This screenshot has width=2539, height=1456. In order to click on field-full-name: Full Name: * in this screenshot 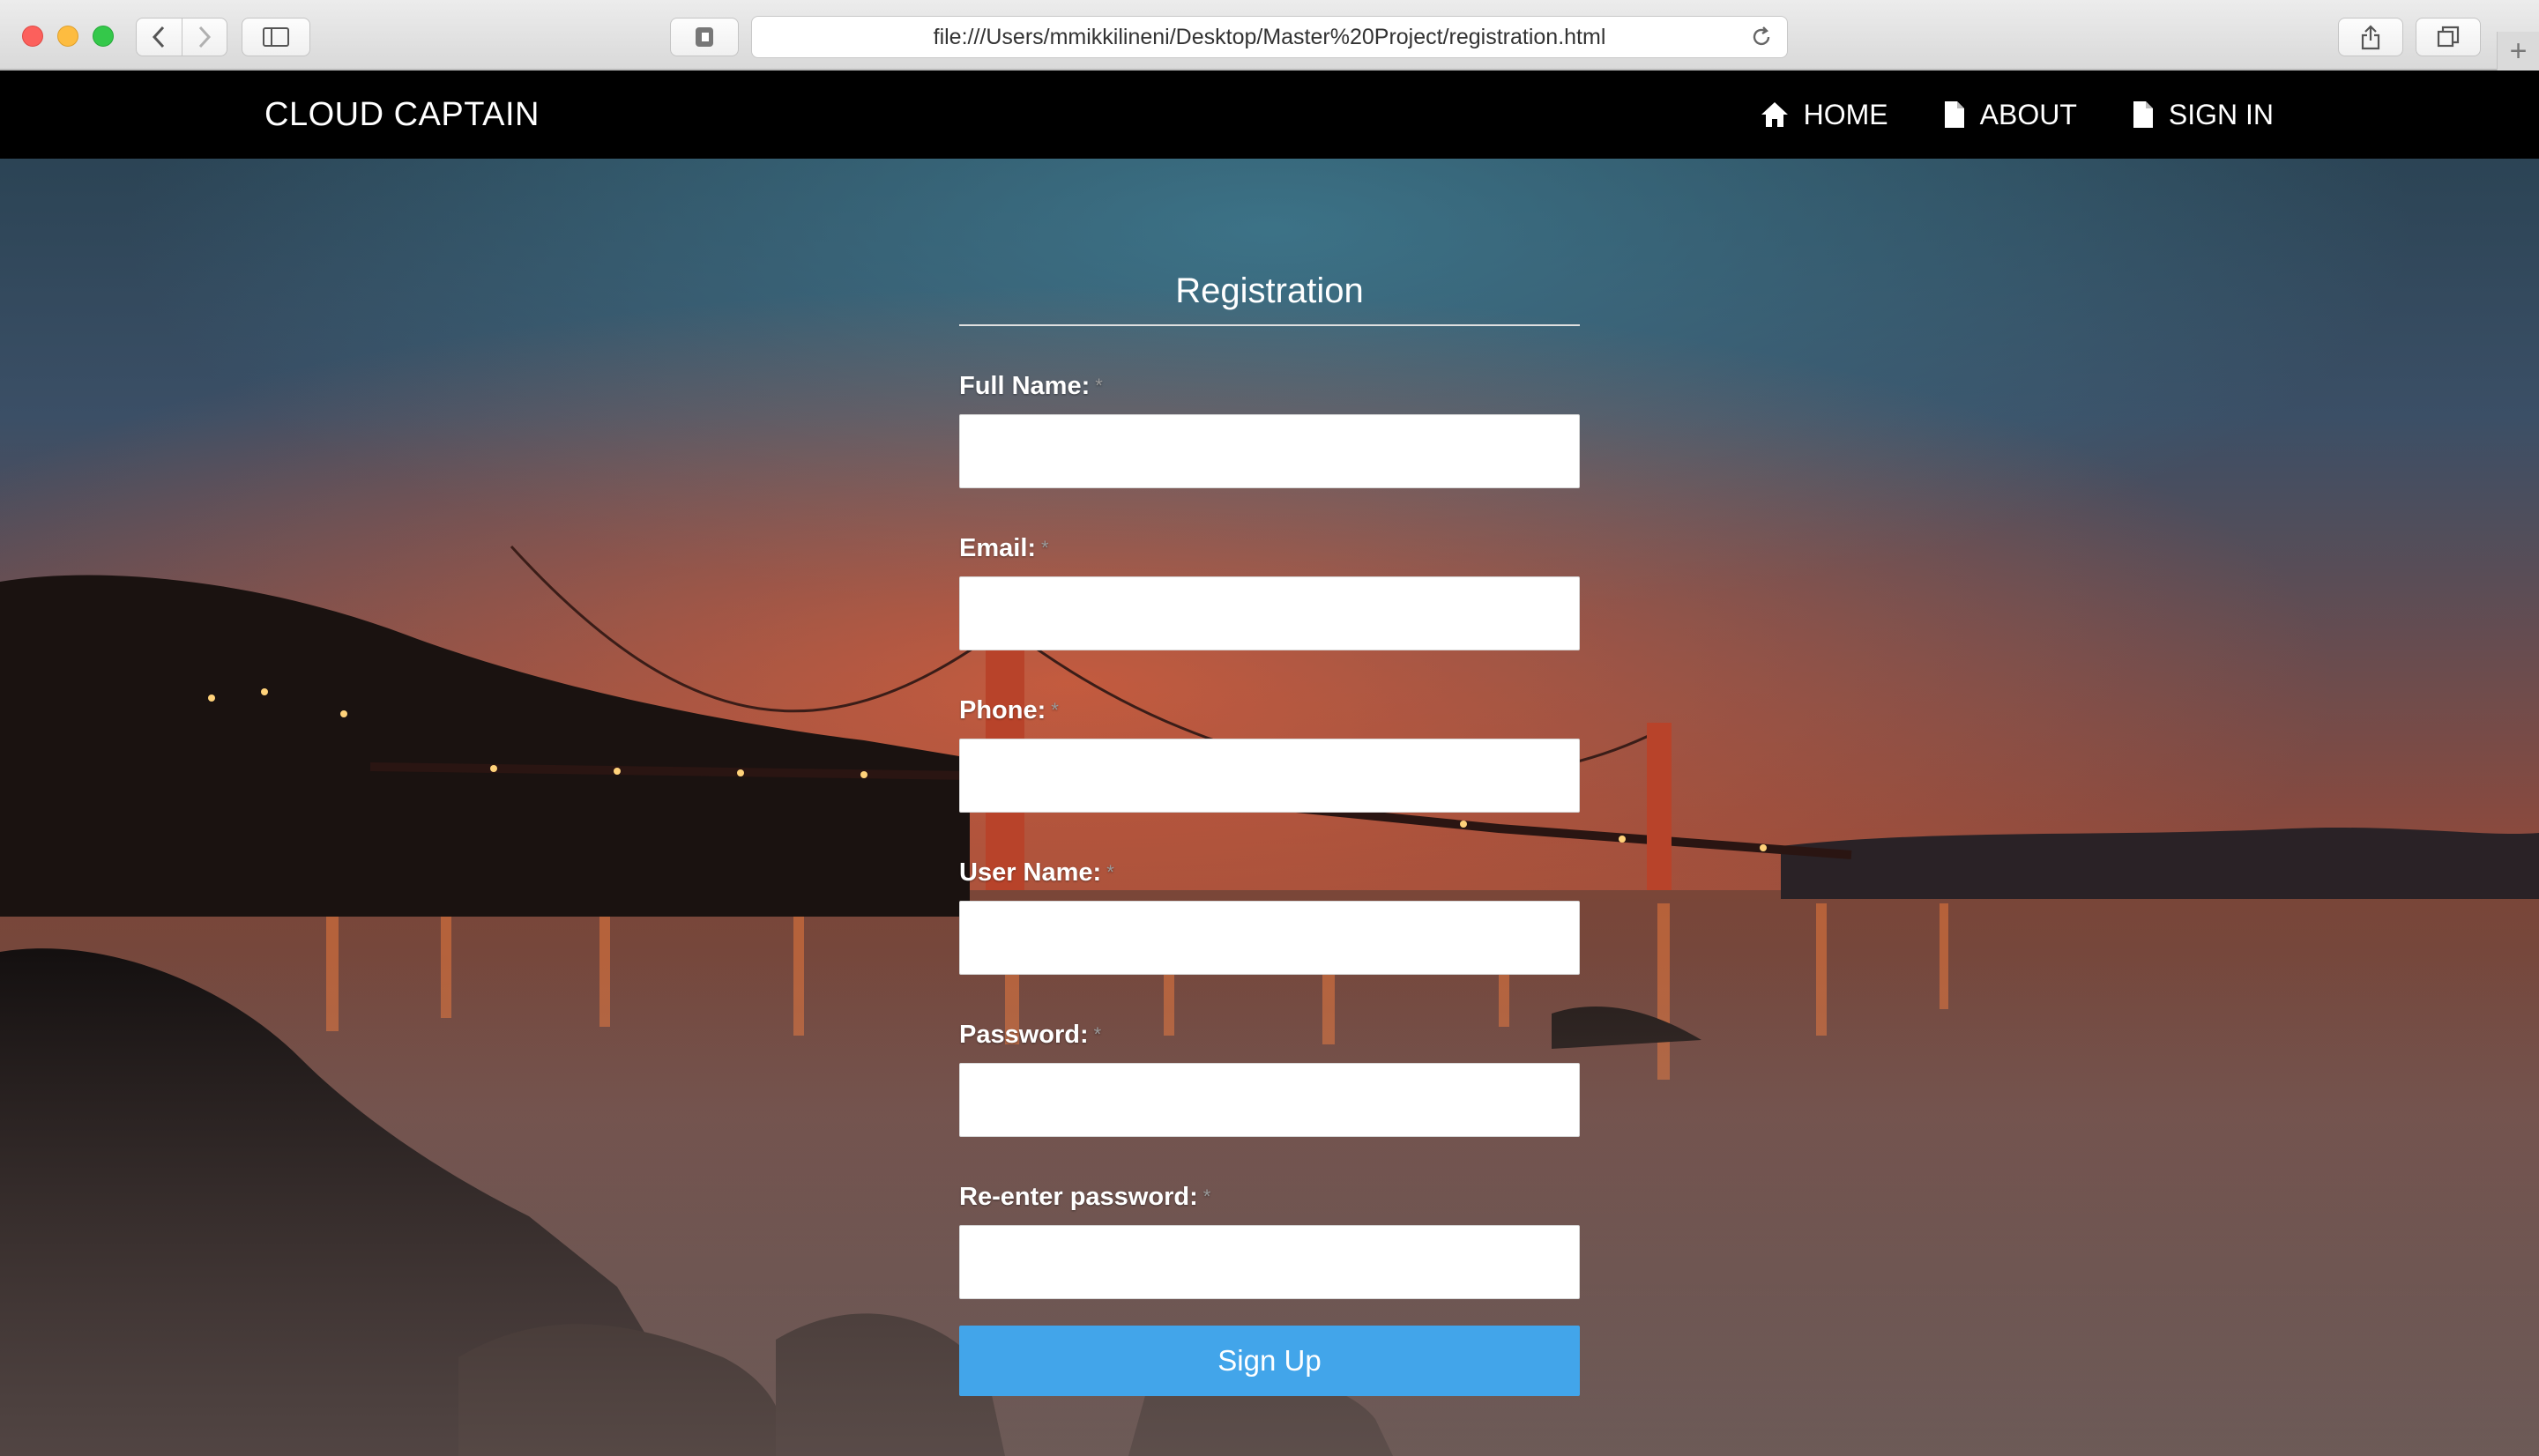, I will do `click(1269, 429)`.